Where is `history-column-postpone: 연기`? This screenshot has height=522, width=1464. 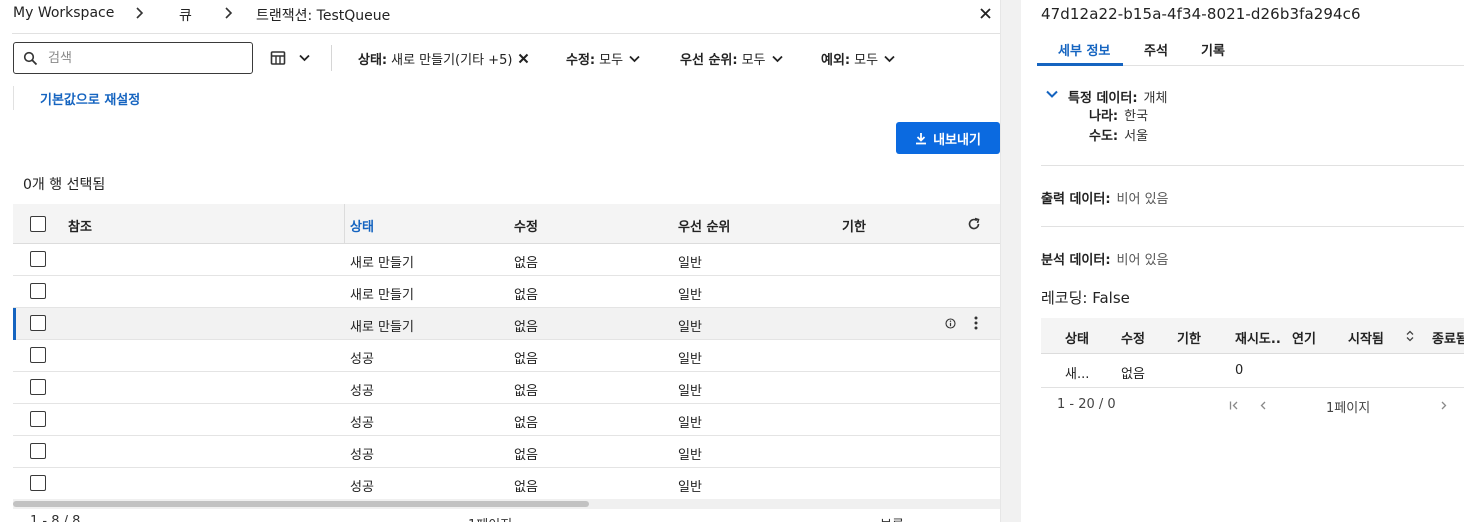 history-column-postpone: 연기 is located at coordinates (1304, 337).